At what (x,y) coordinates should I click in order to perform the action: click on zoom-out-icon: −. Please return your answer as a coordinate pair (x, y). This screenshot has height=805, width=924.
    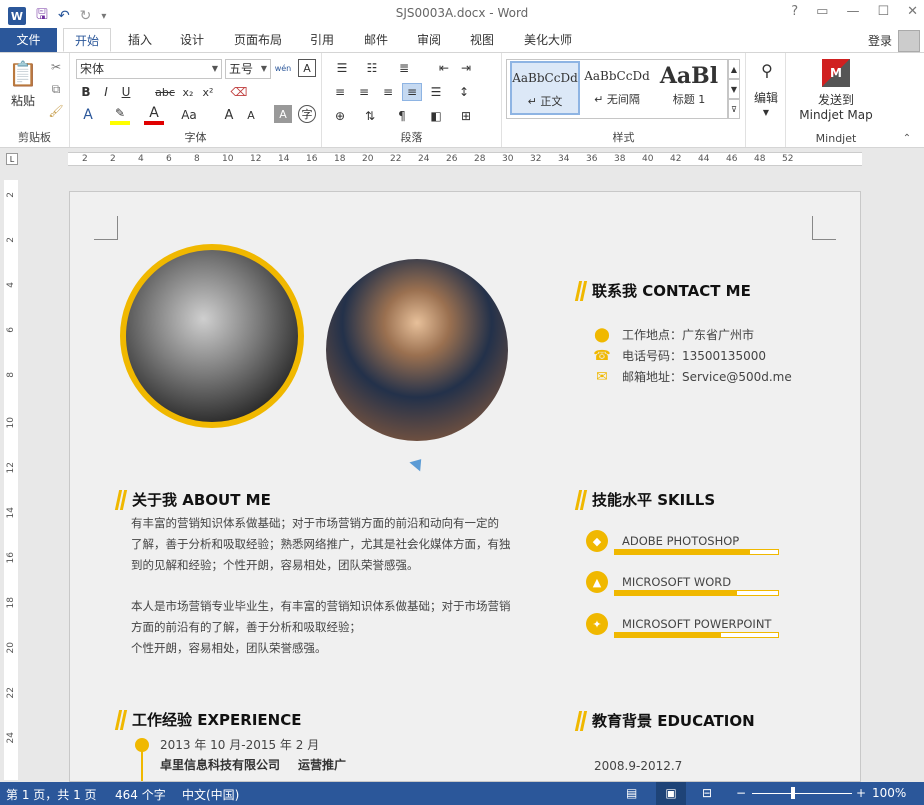
    Looking at the image, I should click on (741, 793).